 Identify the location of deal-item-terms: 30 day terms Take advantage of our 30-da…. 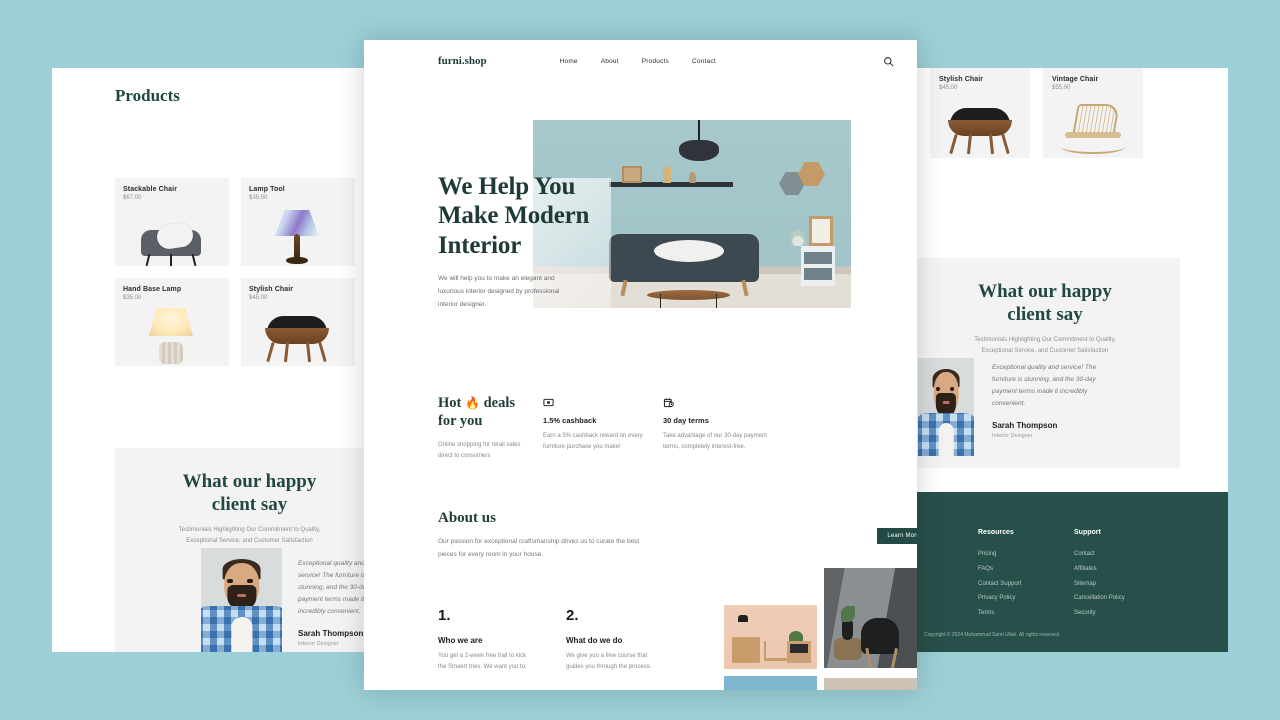
(718, 429).